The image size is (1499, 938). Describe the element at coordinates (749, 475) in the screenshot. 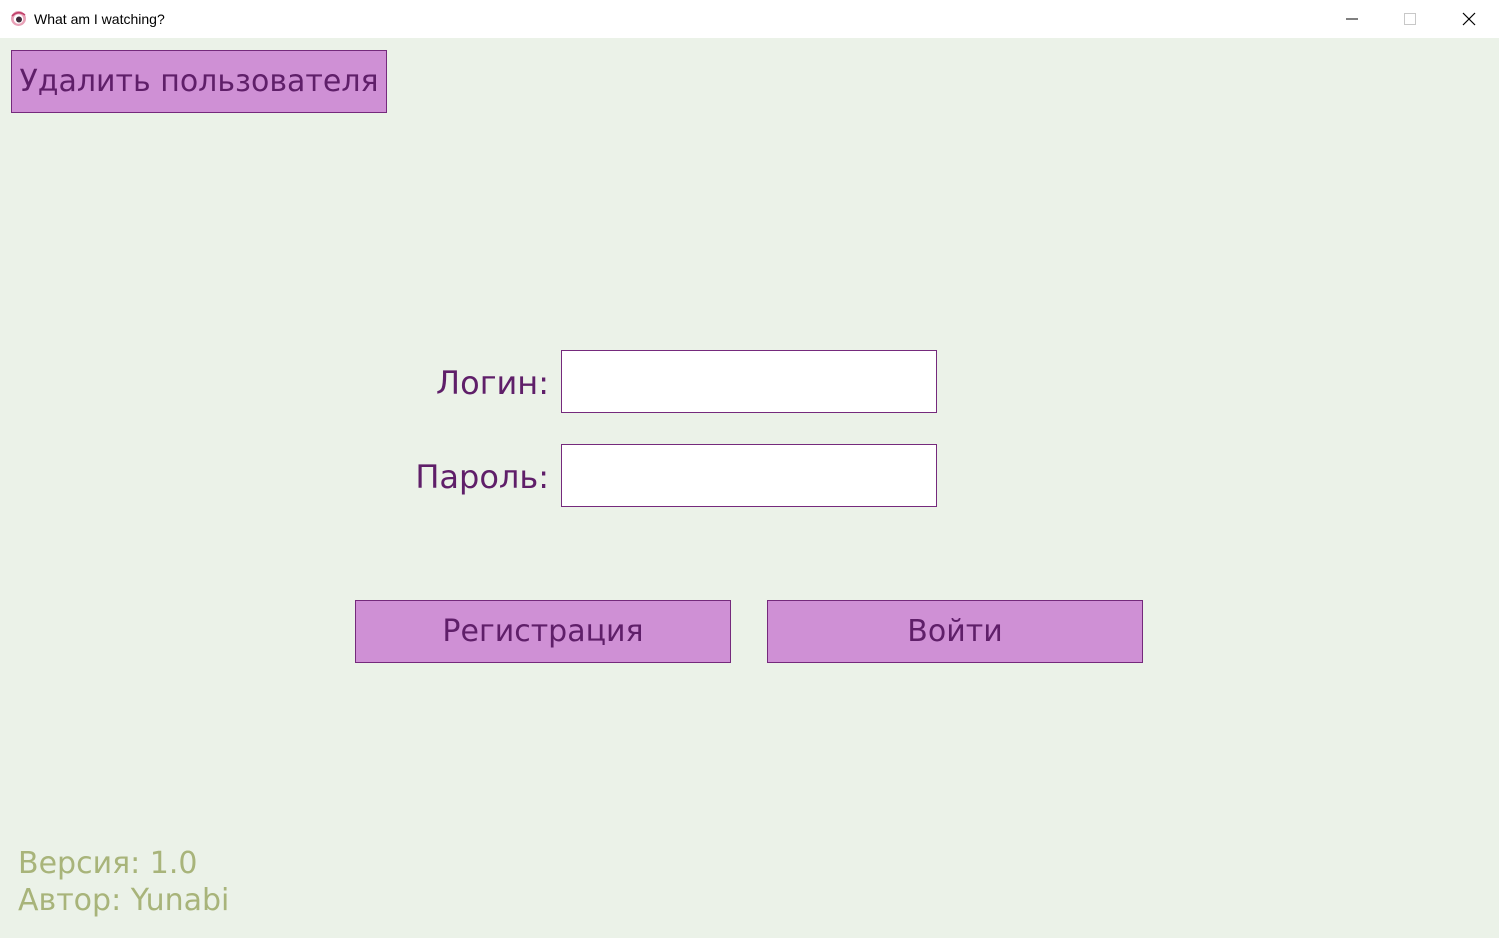

I see `password-input` at that location.